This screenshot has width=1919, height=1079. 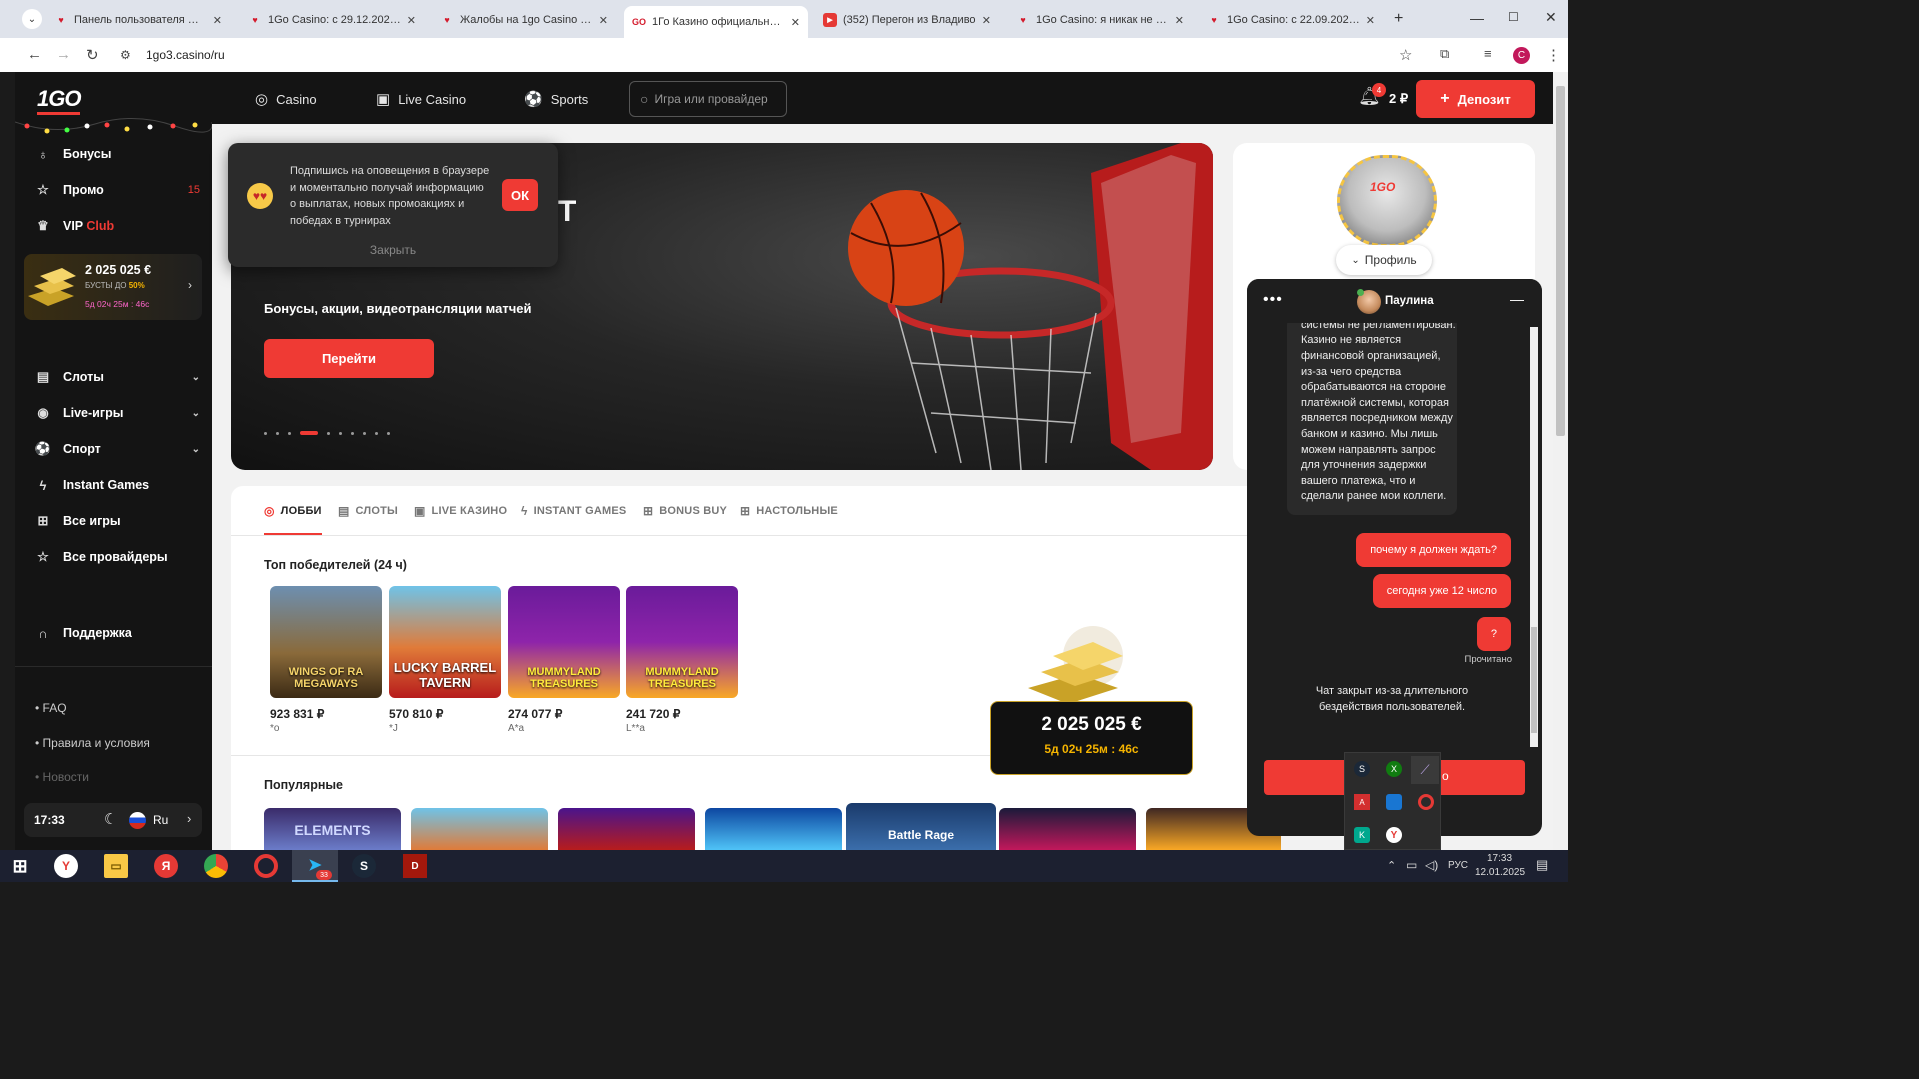 What do you see at coordinates (117, 190) in the screenshot?
I see `sidebar-item-promo: ☆ Промо 15` at bounding box center [117, 190].